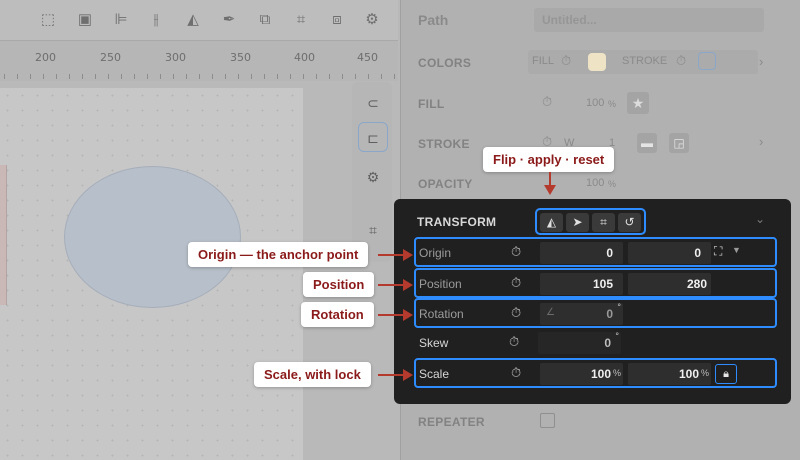 This screenshot has height=460, width=800. What do you see at coordinates (603, 222) in the screenshot?
I see `crop-apply-icon: ⌗` at bounding box center [603, 222].